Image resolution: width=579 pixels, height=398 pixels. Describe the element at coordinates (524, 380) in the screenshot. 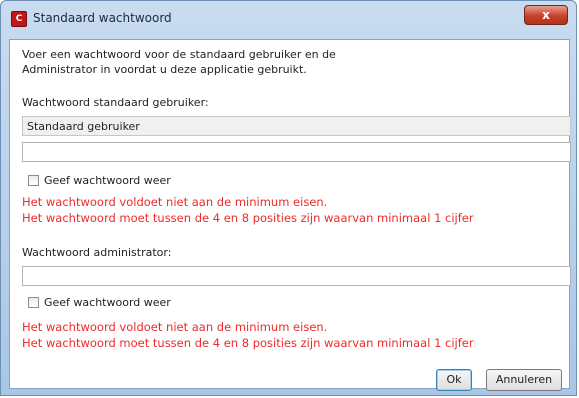

I see `cancel-button: Annuleren` at that location.